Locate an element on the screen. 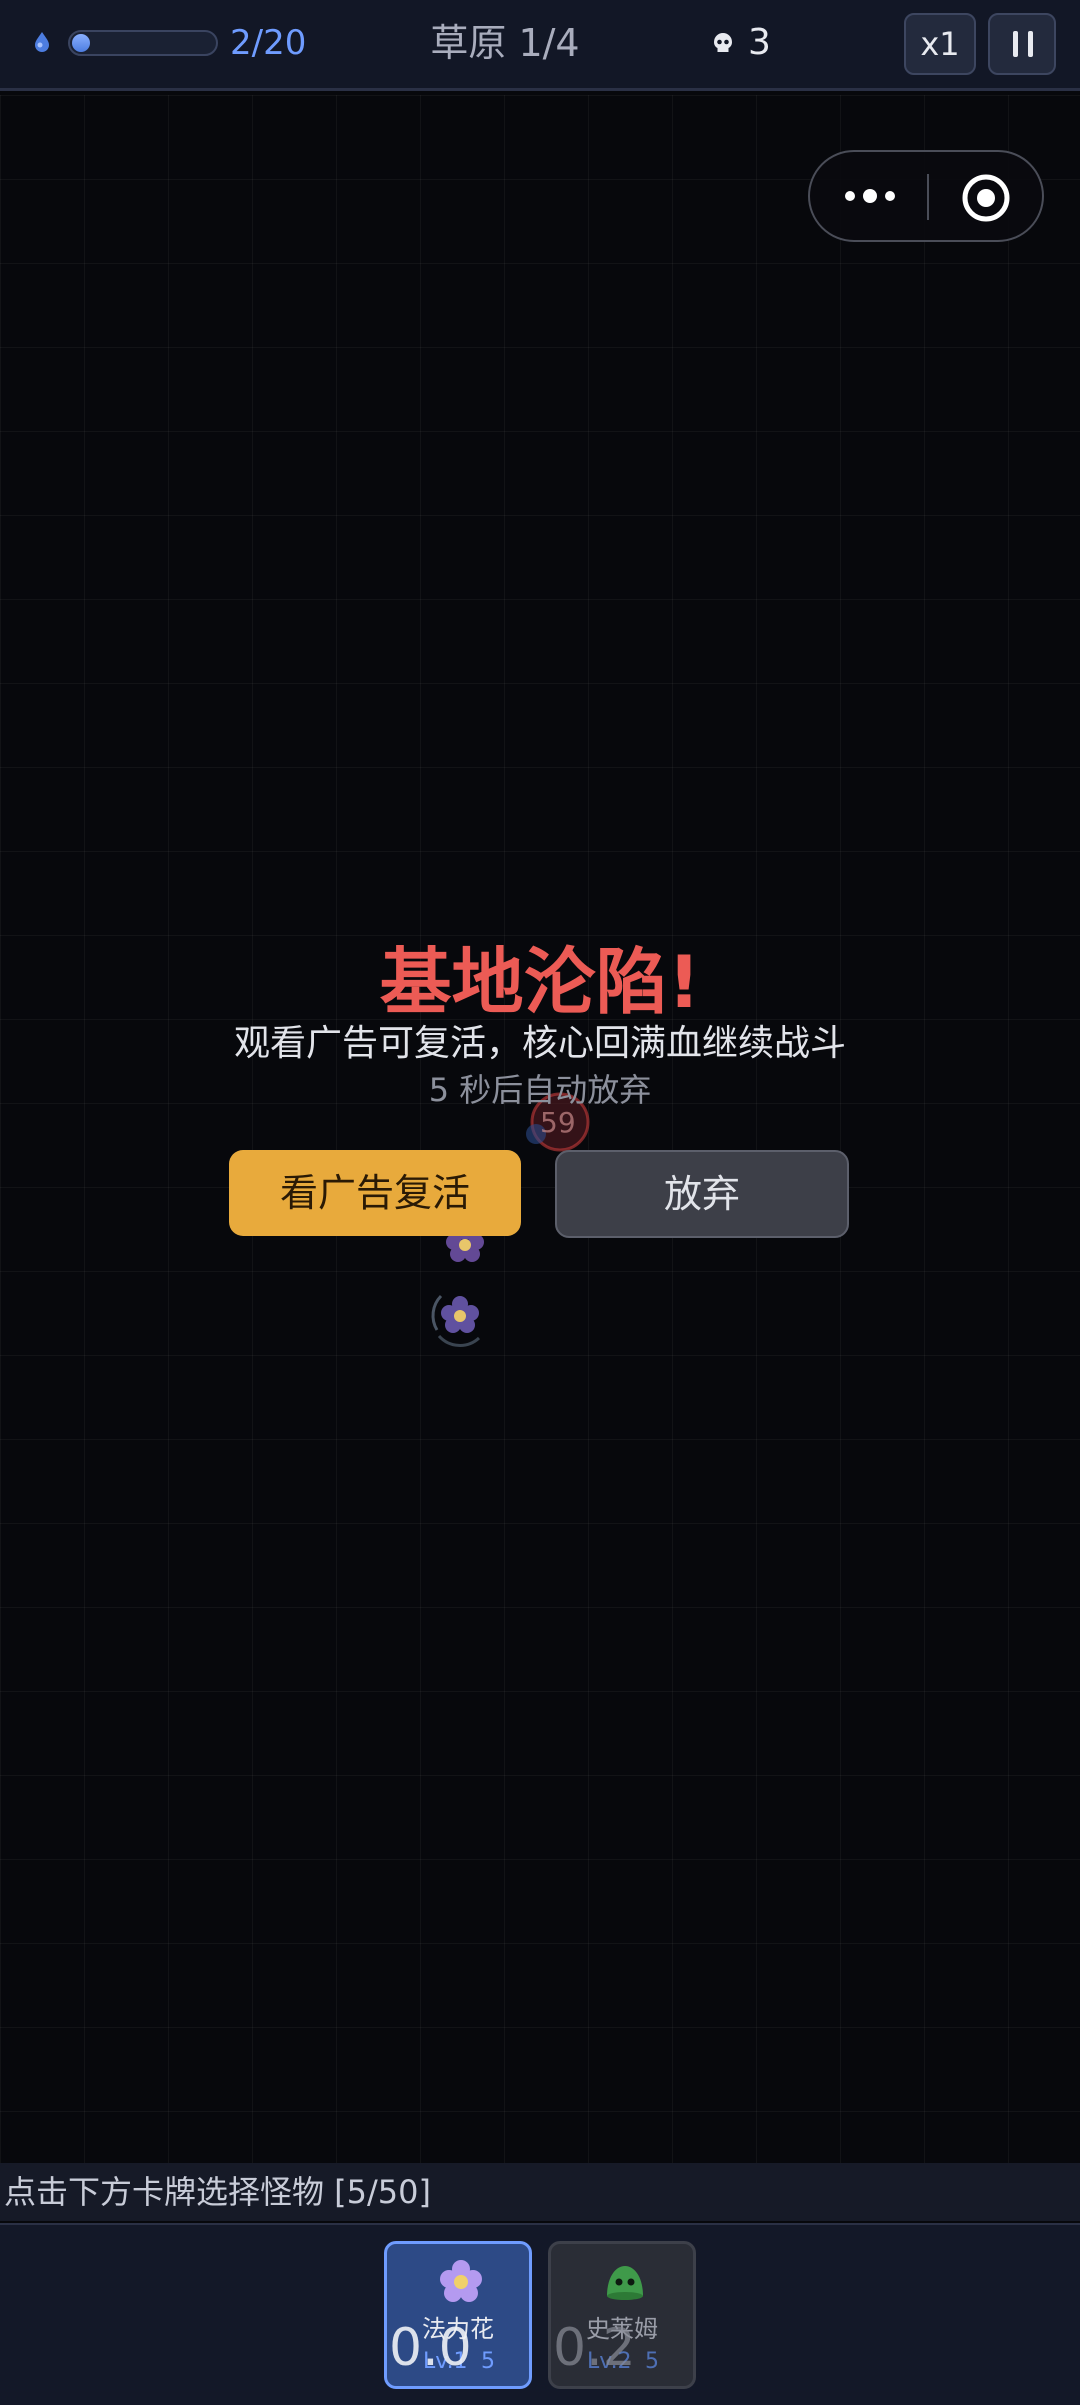 The width and height of the screenshot is (1080, 2405). monster-card-mana-flower: 法力花 Lv.1 5 0.0 is located at coordinates (458, 2315).